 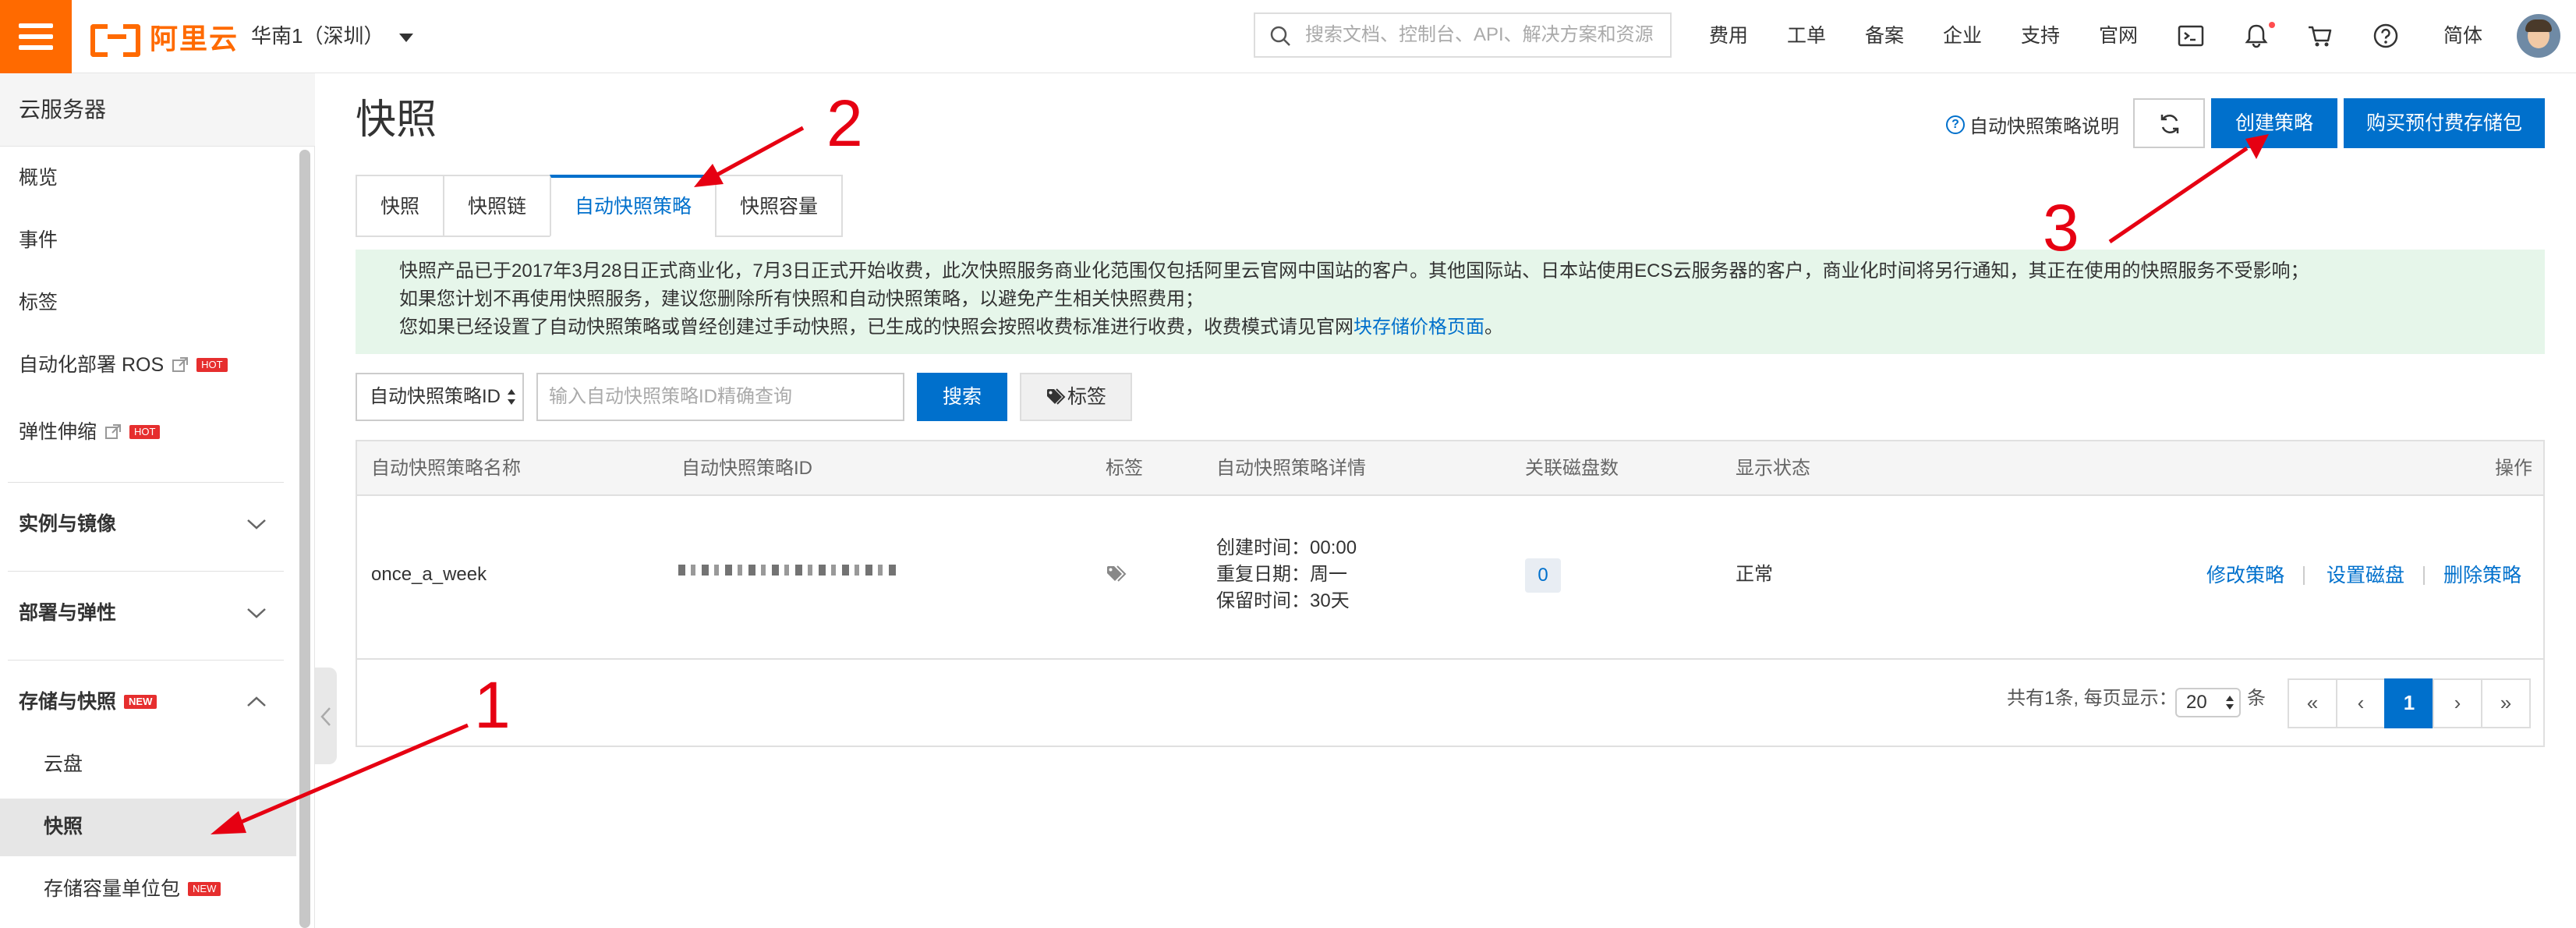 What do you see at coordinates (2245, 575) in the screenshot?
I see `modify-policy-link: 修改策略` at bounding box center [2245, 575].